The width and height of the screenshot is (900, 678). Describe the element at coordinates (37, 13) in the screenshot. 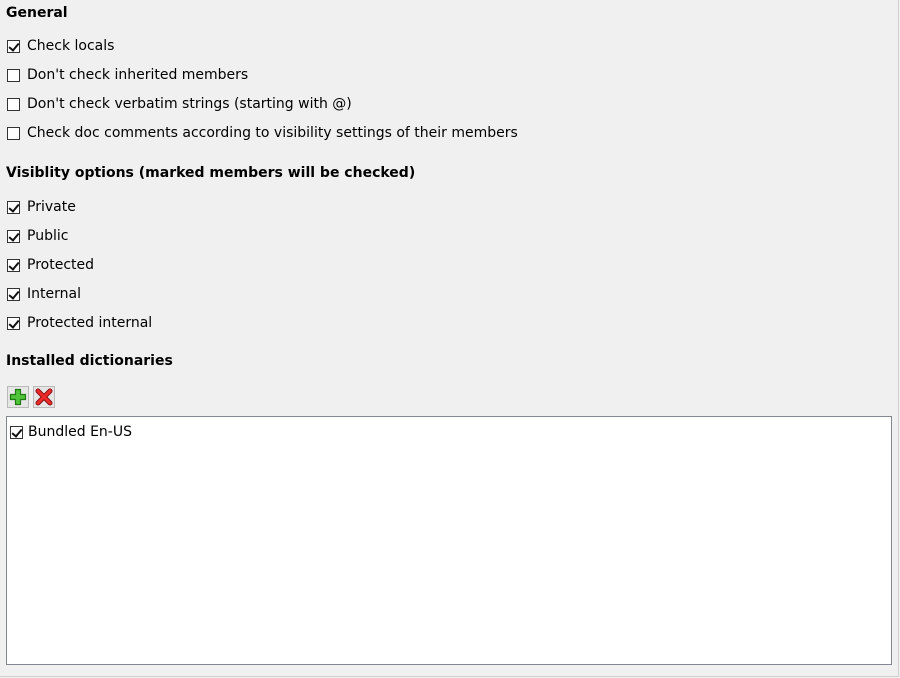

I see `general-heading: General` at that location.